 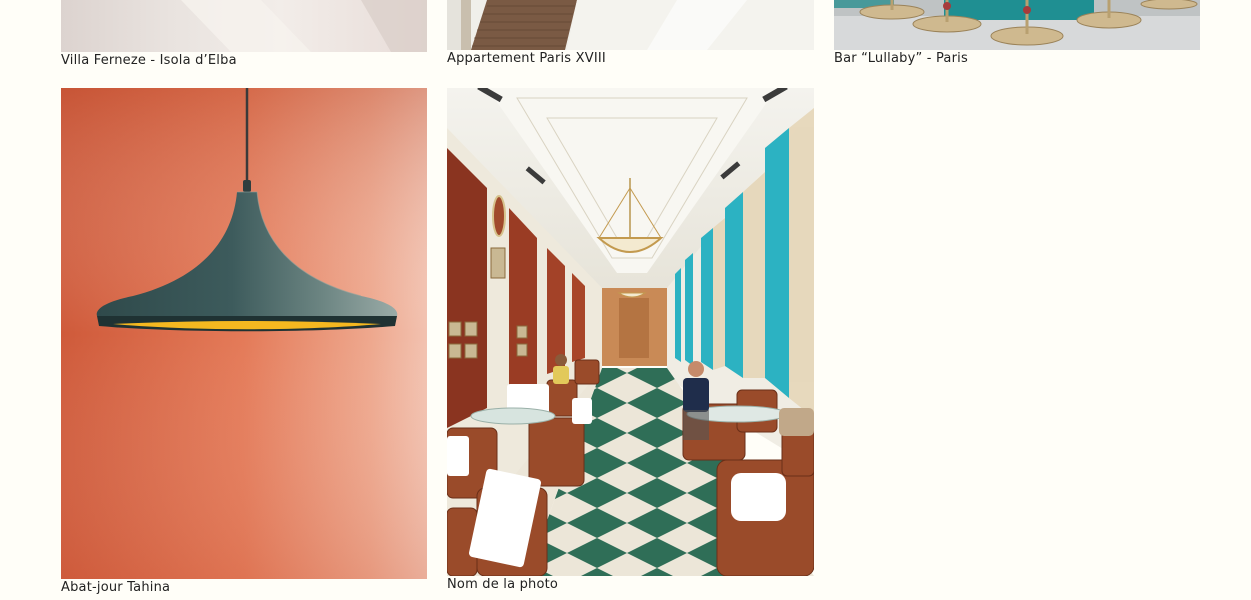 I want to click on gallery-caption: Appartement Paris XVIII, so click(x=526, y=58).